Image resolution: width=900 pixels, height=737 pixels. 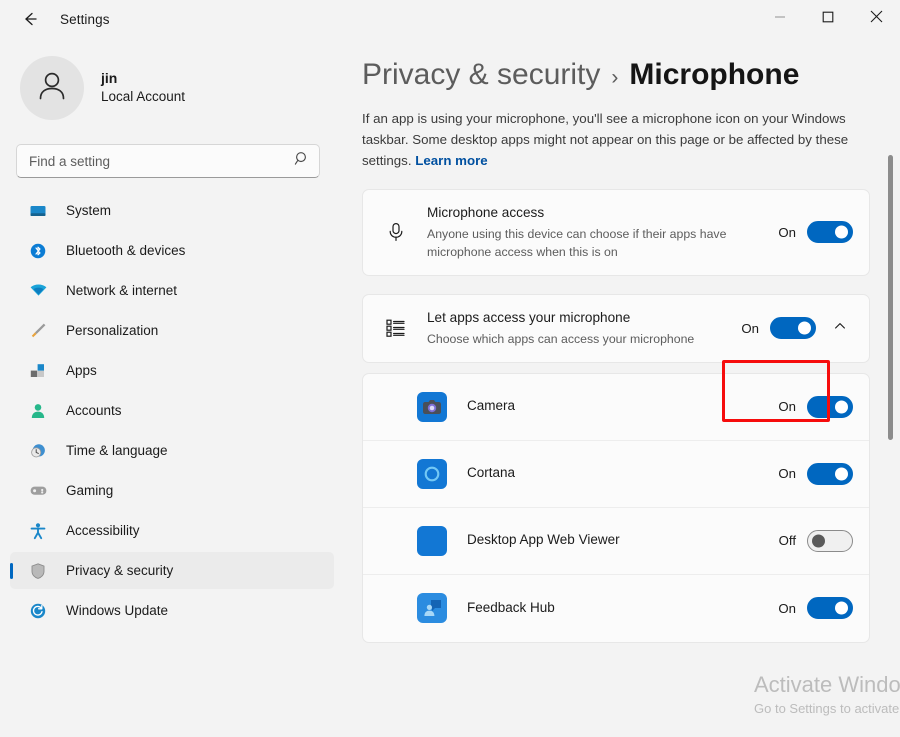 I want to click on search-input, so click(x=168, y=161).